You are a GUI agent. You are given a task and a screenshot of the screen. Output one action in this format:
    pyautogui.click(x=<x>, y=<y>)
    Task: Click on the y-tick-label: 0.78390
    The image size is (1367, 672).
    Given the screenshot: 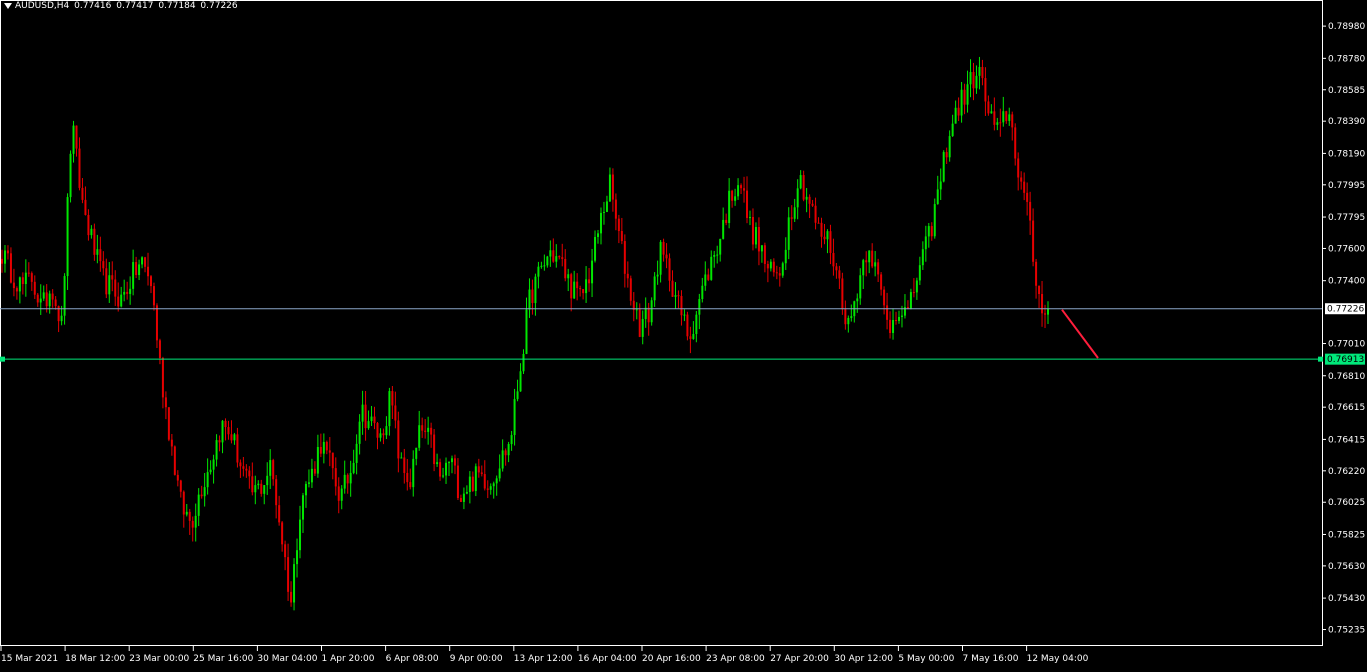 What is the action you would take?
    pyautogui.click(x=1346, y=122)
    